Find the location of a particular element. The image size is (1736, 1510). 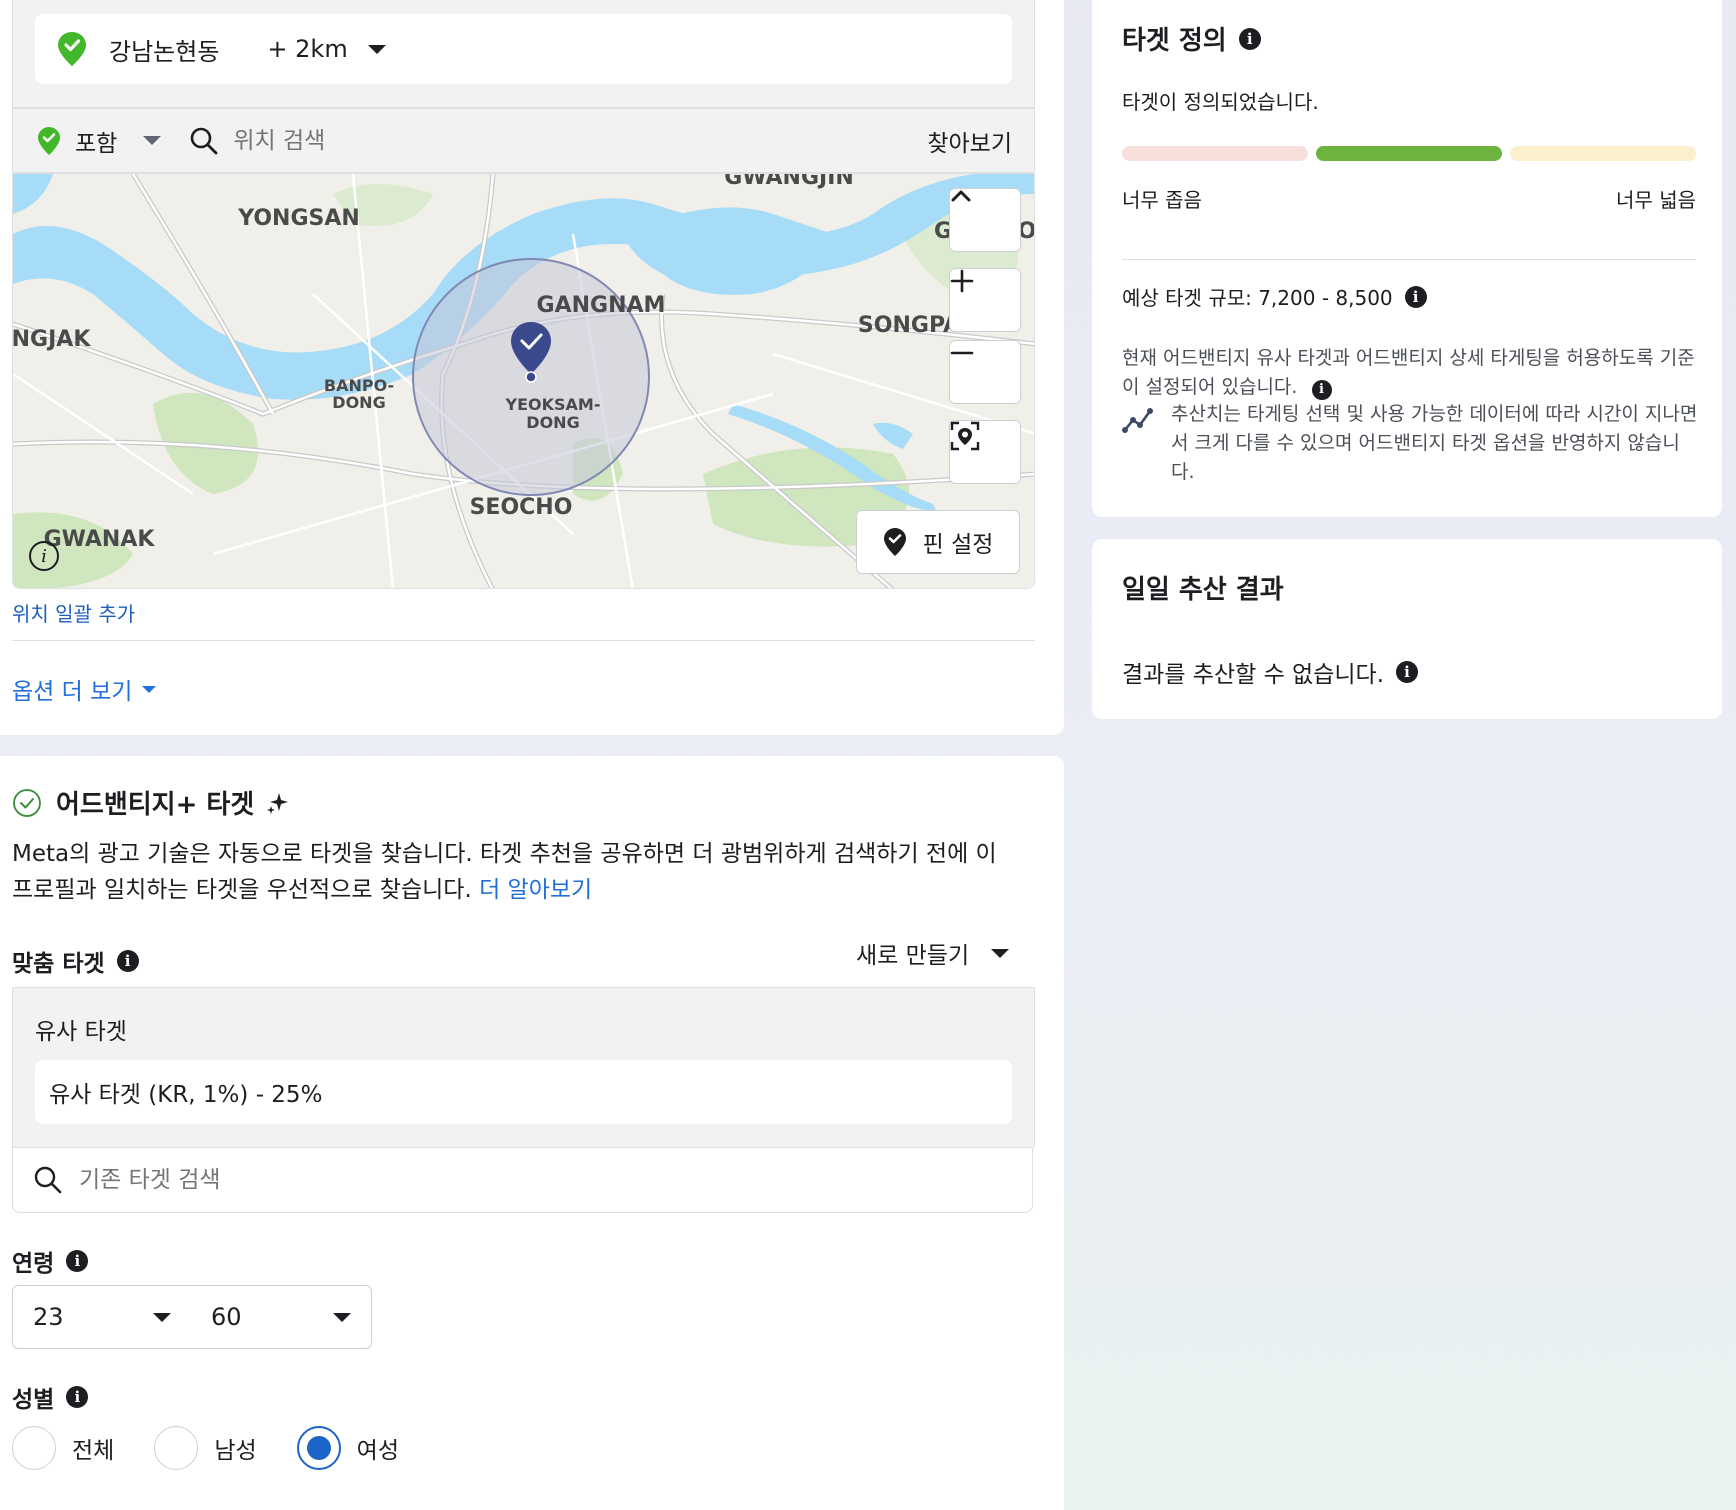

age-min-value: 23 is located at coordinates (48, 1317).